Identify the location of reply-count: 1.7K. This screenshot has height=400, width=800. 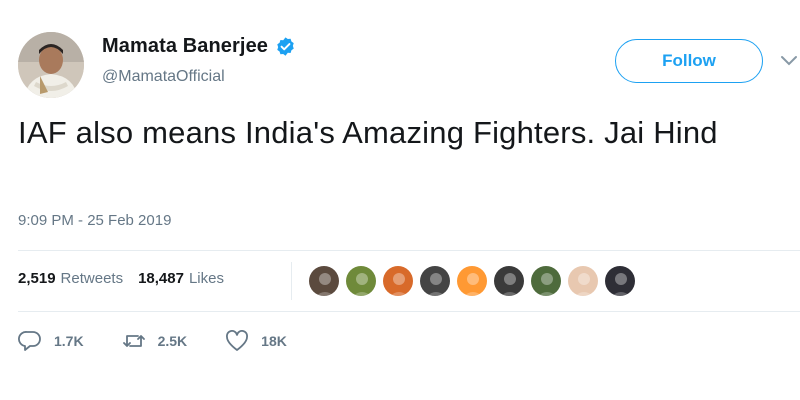
(69, 341).